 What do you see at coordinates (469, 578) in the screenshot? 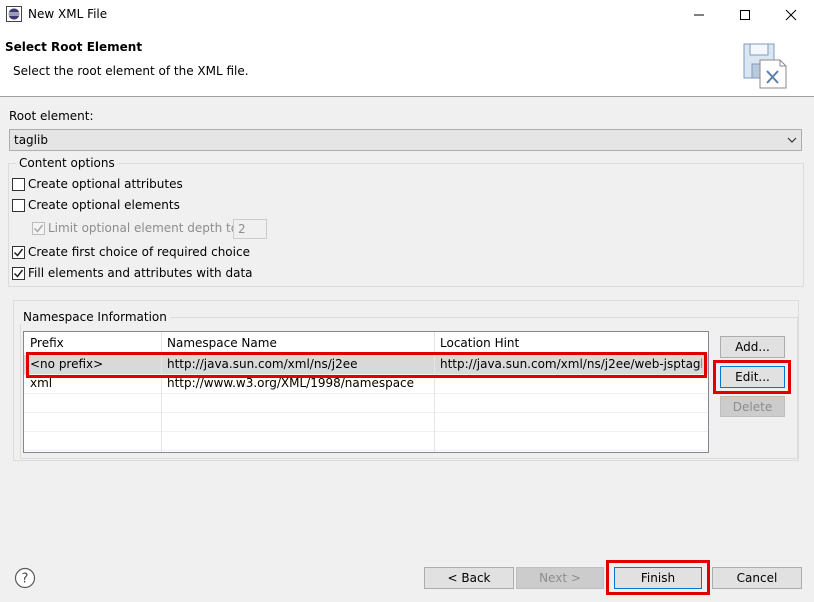
I see `back-button: < Back` at bounding box center [469, 578].